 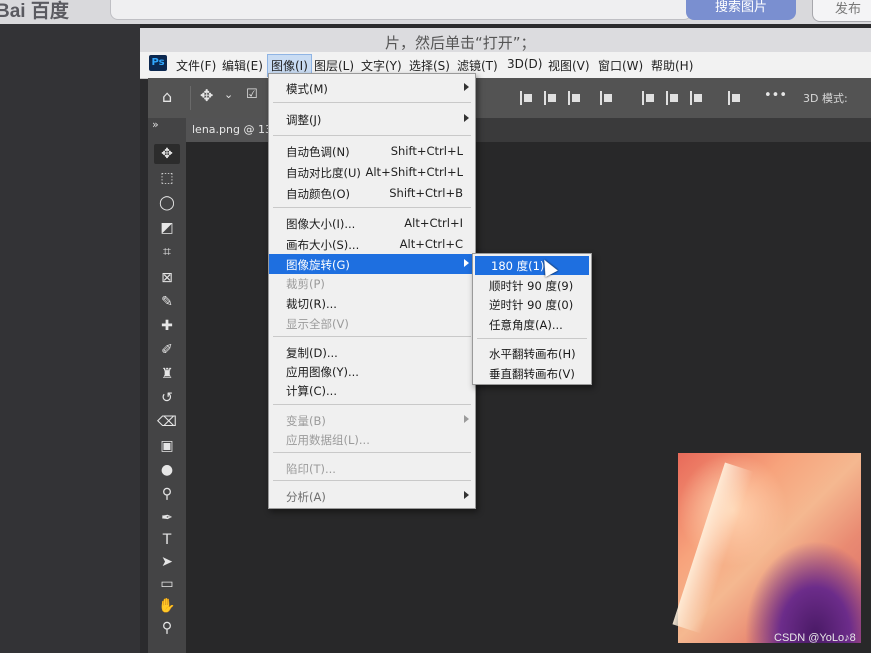 I want to click on caption-text: 片，然后单击“打开”；, so click(x=460, y=43).